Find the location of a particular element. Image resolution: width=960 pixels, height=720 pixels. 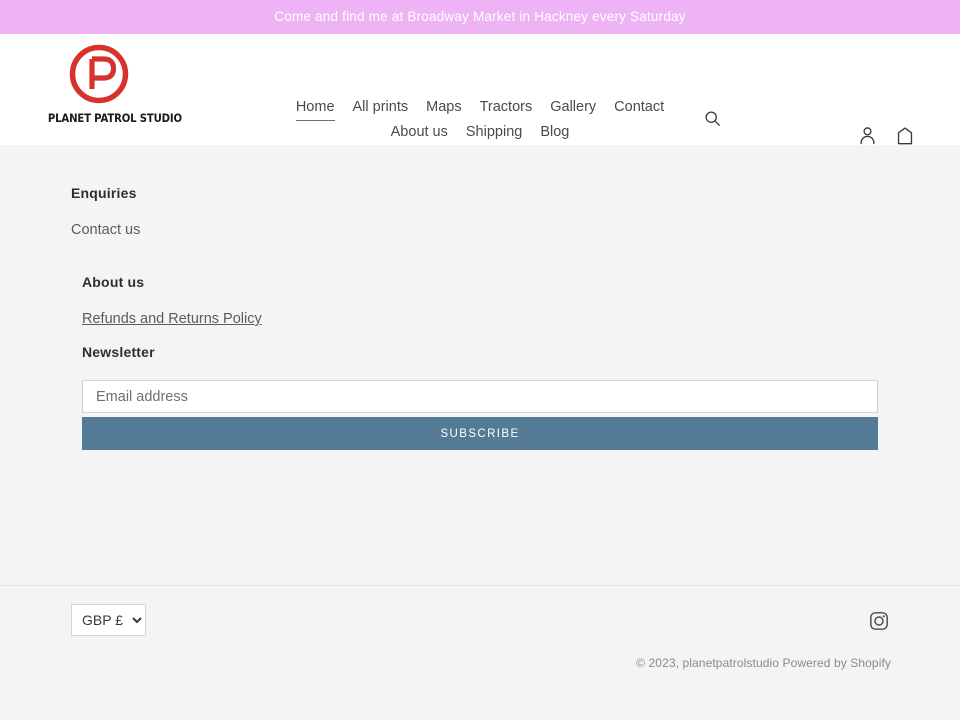

footer-link-contact-us: Contact us is located at coordinates (105, 230).